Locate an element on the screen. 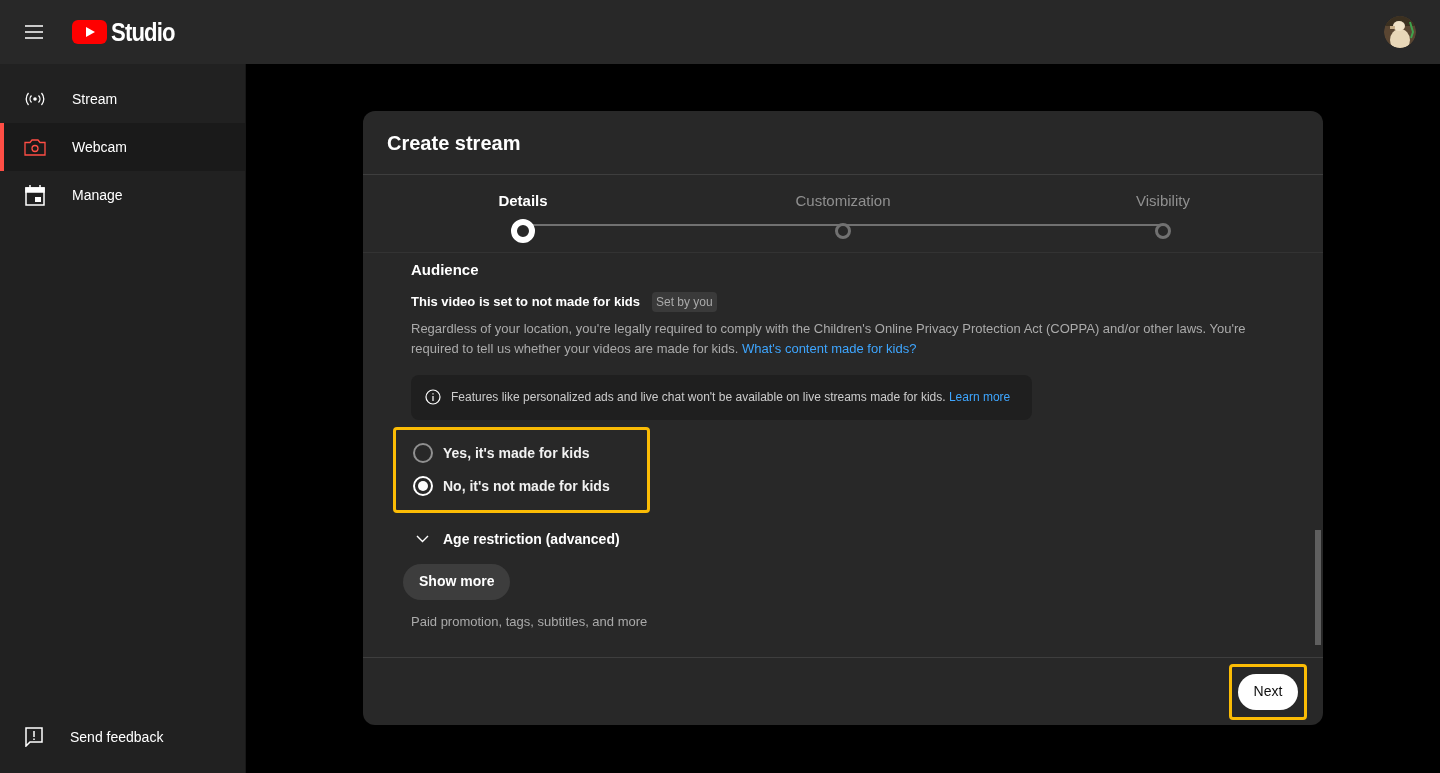 This screenshot has height=773, width=1440. play-logo-icon is located at coordinates (89, 32).